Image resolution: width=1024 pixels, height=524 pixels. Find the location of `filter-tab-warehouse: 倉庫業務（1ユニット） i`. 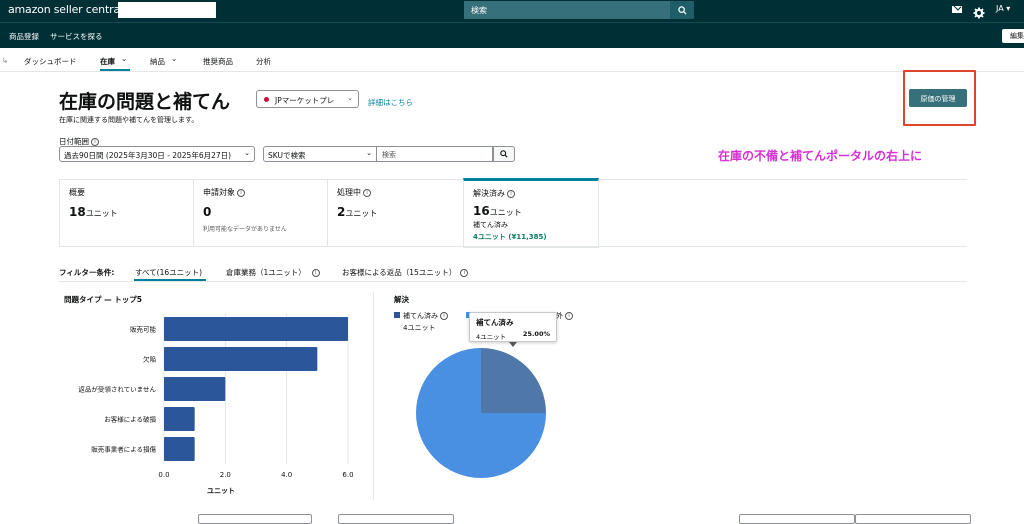

filter-tab-warehouse: 倉庫業務（1ユニット） i is located at coordinates (273, 272).